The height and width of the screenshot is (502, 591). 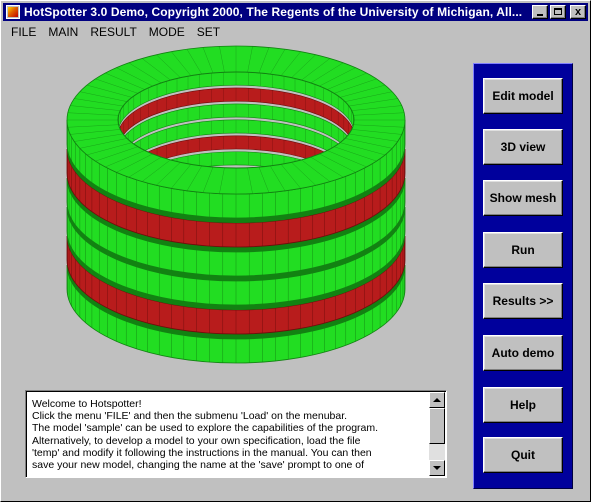 I want to click on scroll-up-button, so click(x=437, y=400).